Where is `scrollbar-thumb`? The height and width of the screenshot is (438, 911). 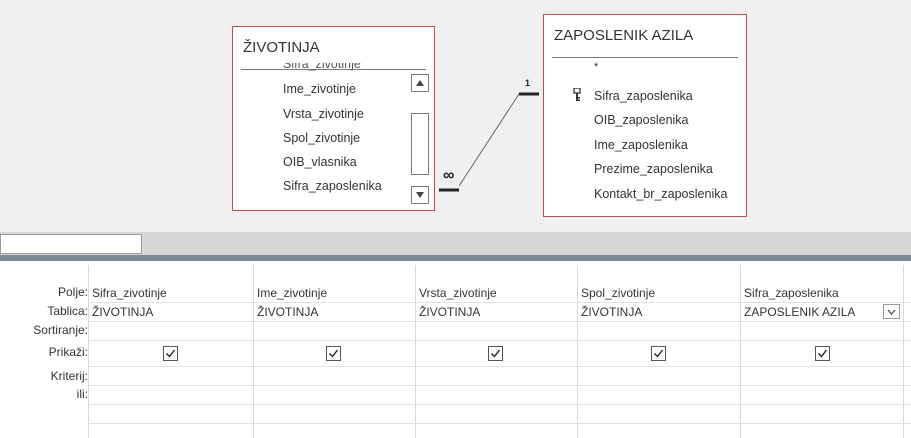 scrollbar-thumb is located at coordinates (420, 144).